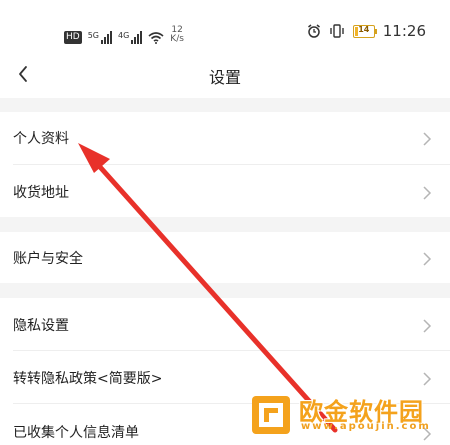 Image resolution: width=450 pixels, height=445 pixels. I want to click on watermark-logo-icon, so click(271, 415).